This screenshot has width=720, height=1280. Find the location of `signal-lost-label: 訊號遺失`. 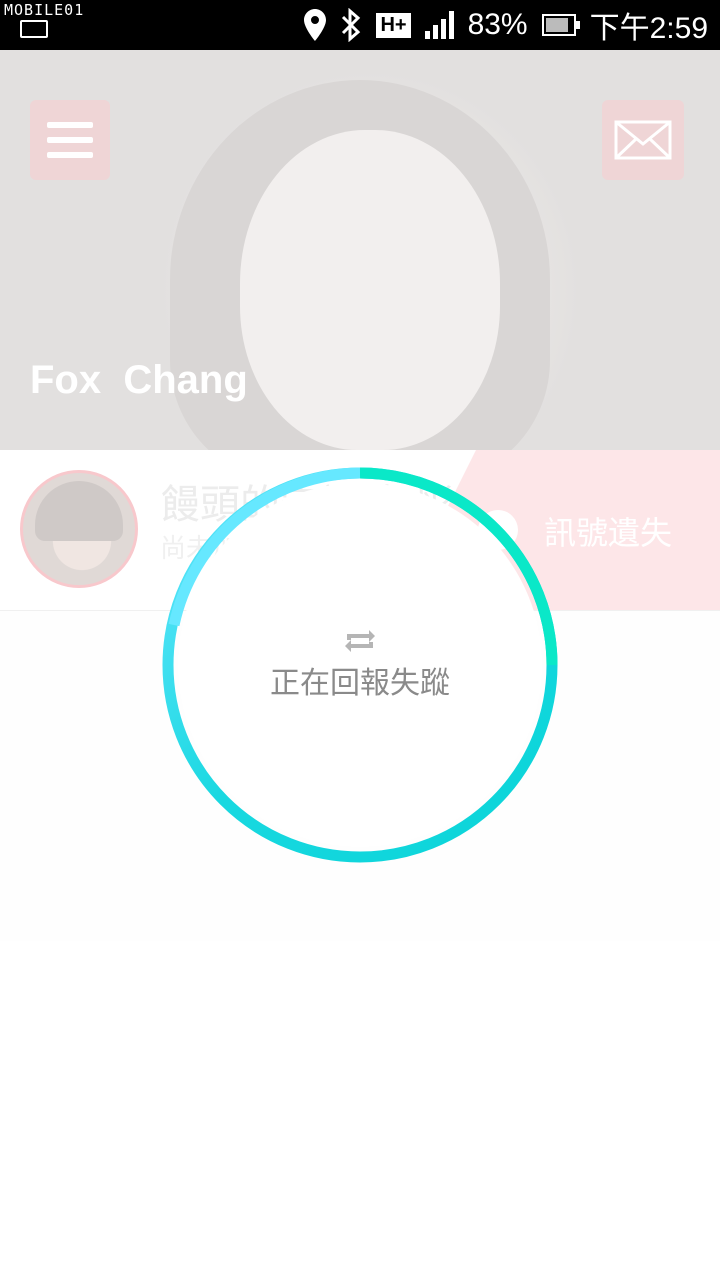

signal-lost-label: 訊號遺失 is located at coordinates (608, 533).